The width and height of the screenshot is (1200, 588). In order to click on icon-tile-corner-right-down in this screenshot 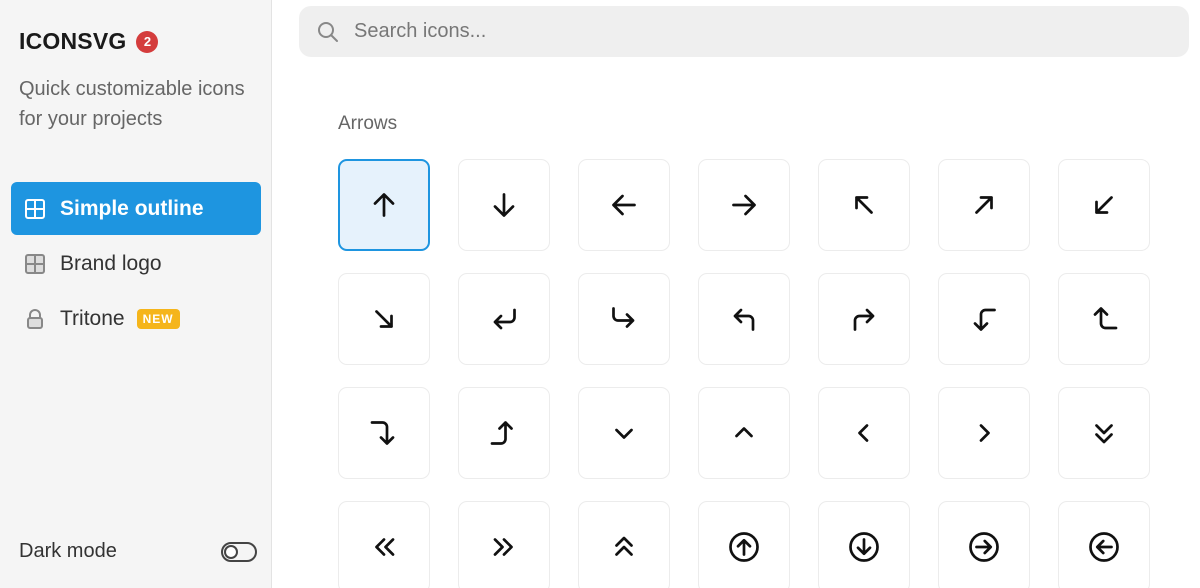, I will do `click(384, 433)`.